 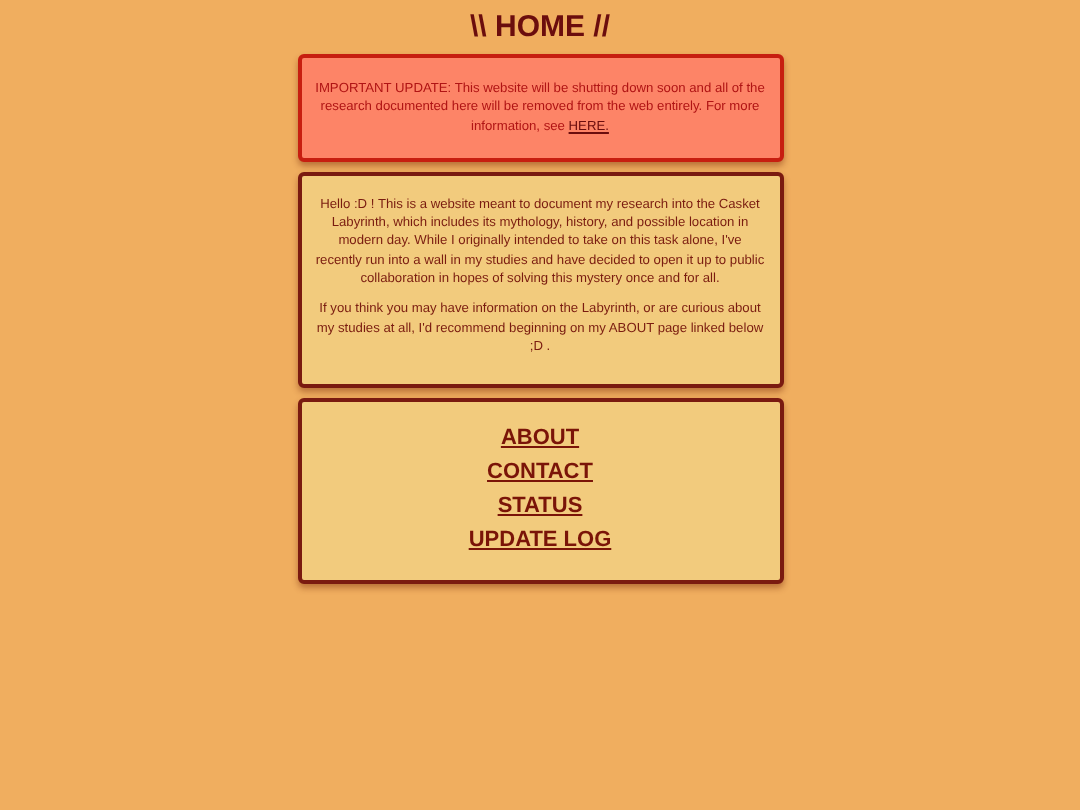 What do you see at coordinates (540, 541) in the screenshot?
I see `nav-link: UPDATE LOG` at bounding box center [540, 541].